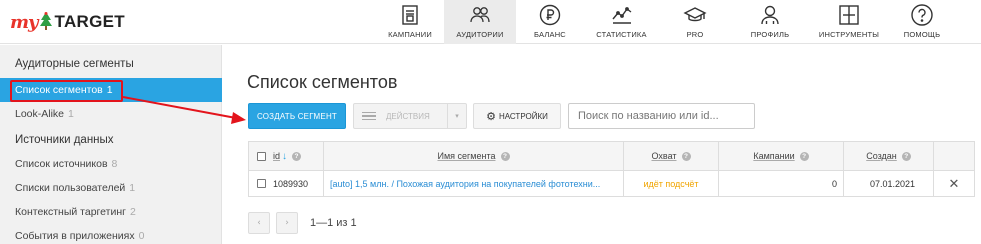 The width and height of the screenshot is (981, 244). I want to click on segment-id: 1089930, so click(291, 183).